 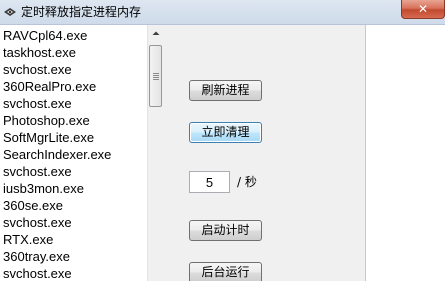 What do you see at coordinates (57, 154) in the screenshot?
I see `list-item: SearchIndexer.exe` at bounding box center [57, 154].